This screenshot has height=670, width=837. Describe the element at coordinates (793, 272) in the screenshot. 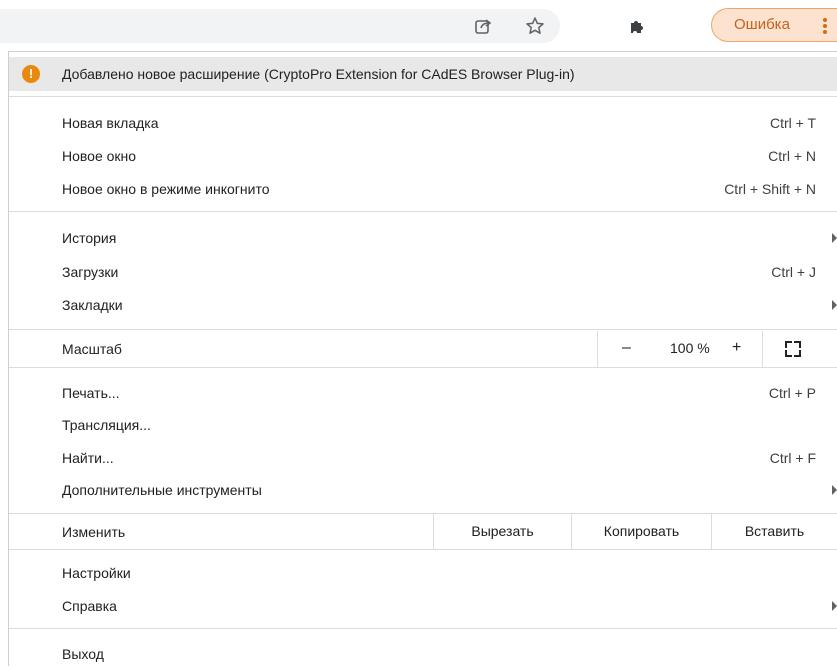

I see `shortcut-label: Ctrl + J` at that location.